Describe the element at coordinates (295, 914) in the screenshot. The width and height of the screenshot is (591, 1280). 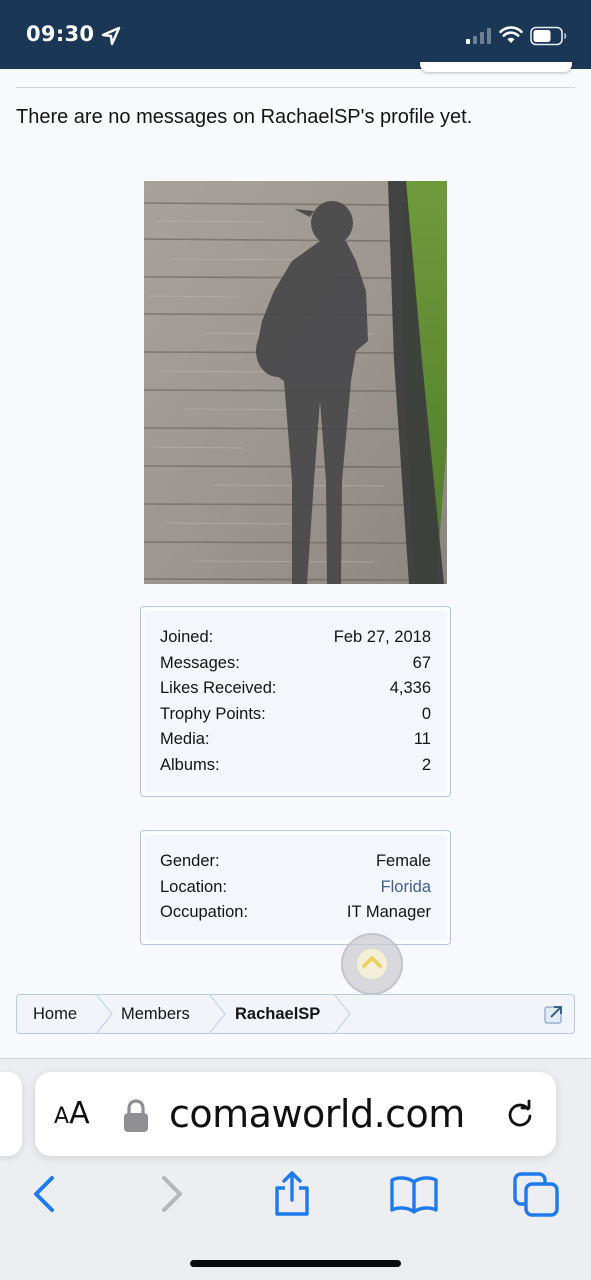
I see `about-row-occupation: Occupation: IT Manager` at that location.